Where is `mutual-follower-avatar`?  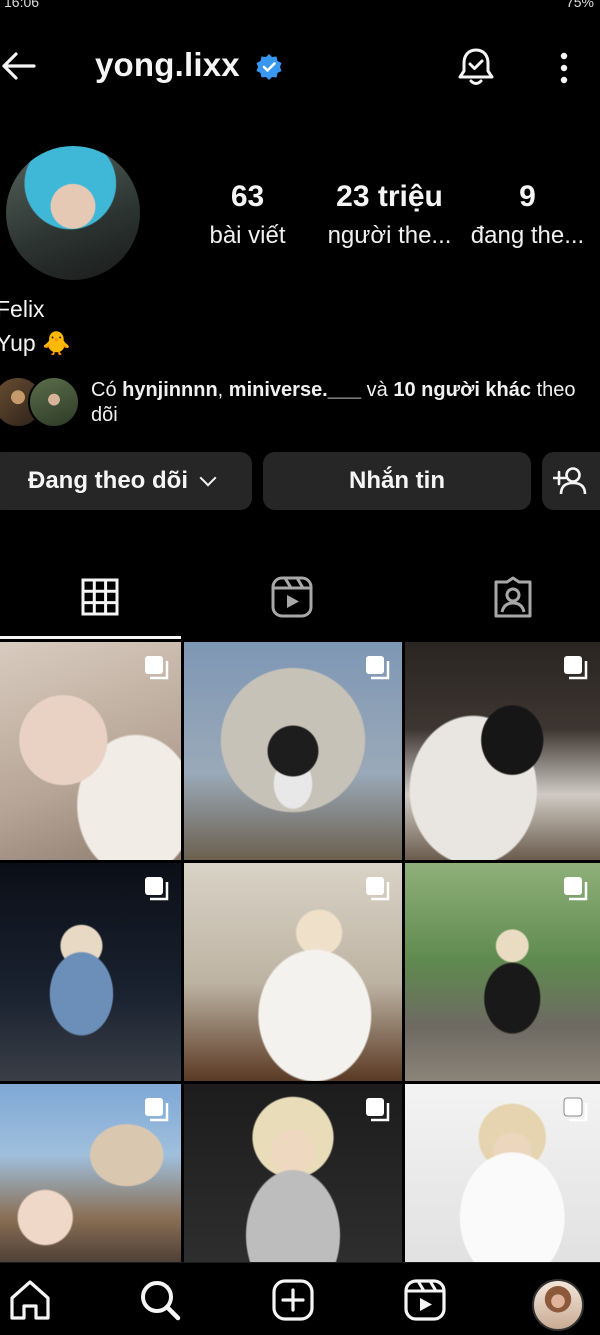
mutual-follower-avatar is located at coordinates (54, 402).